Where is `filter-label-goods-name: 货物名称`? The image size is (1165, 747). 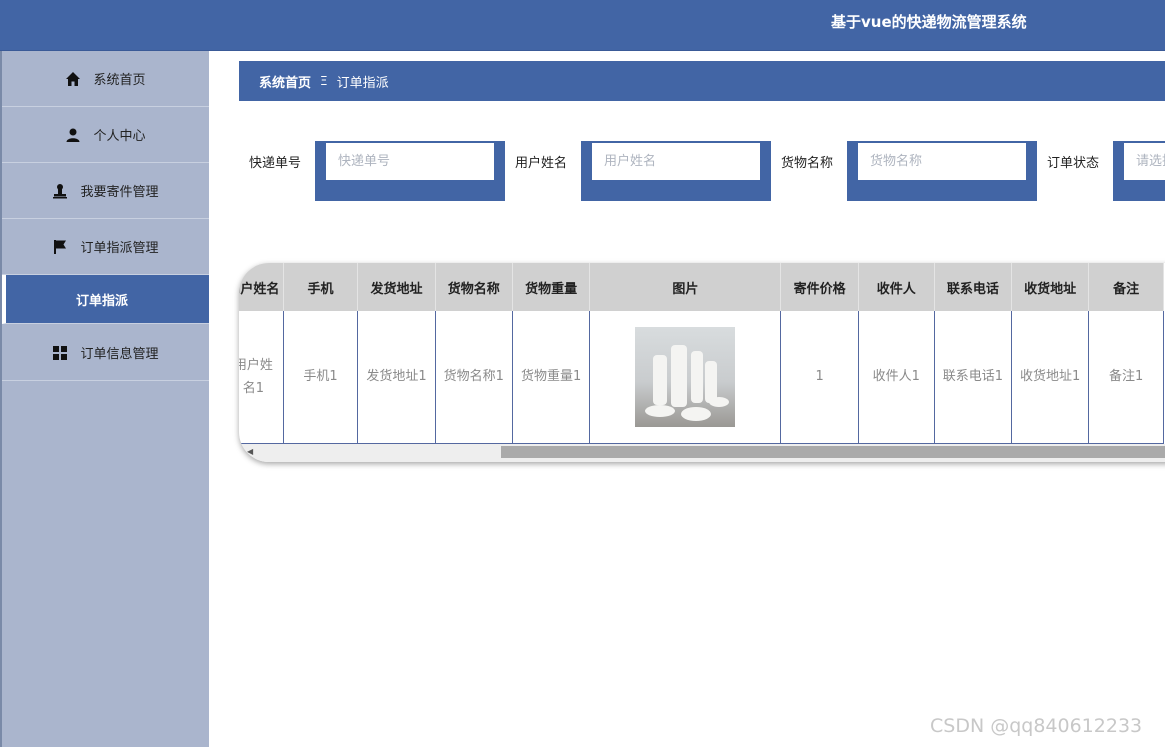
filter-label-goods-name: 货物名称 is located at coordinates (807, 163).